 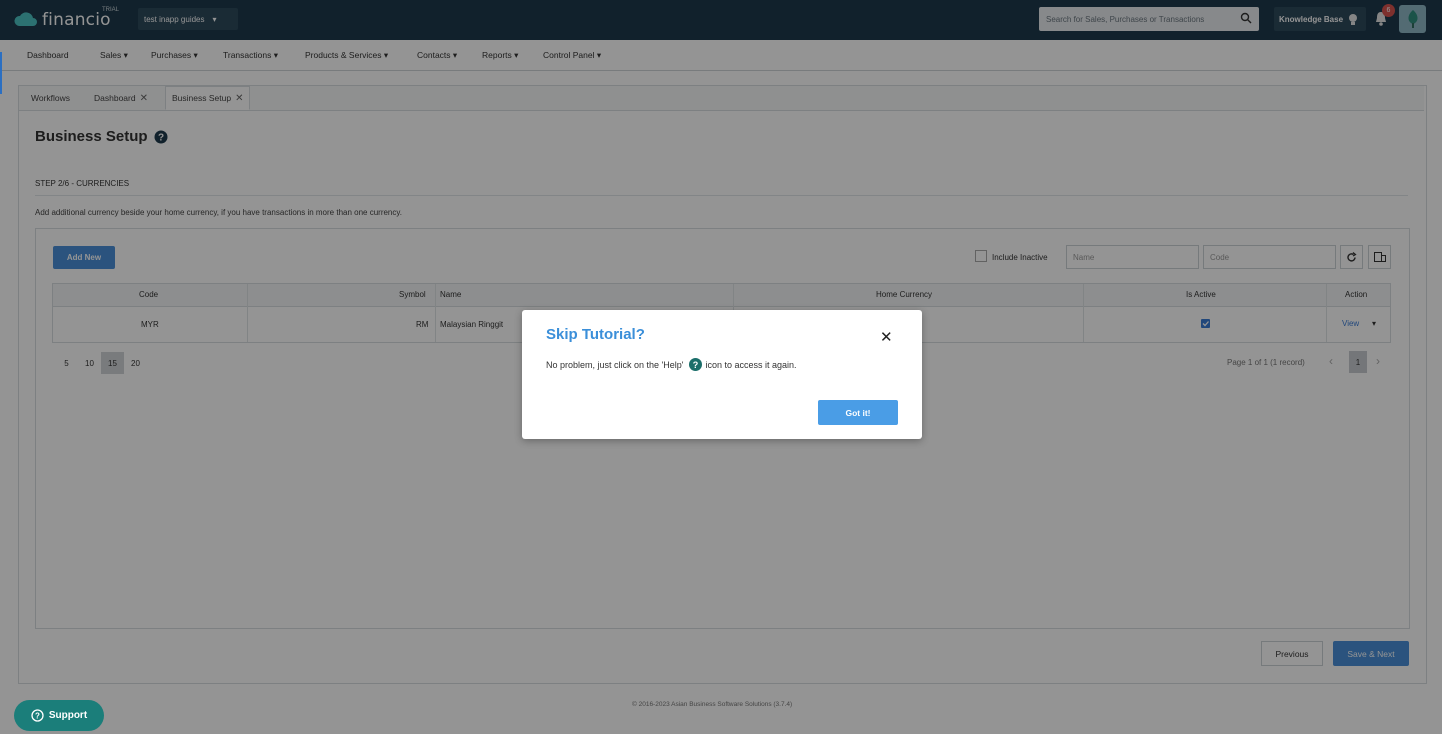 I want to click on support-button: ? Support, so click(x=59, y=715).